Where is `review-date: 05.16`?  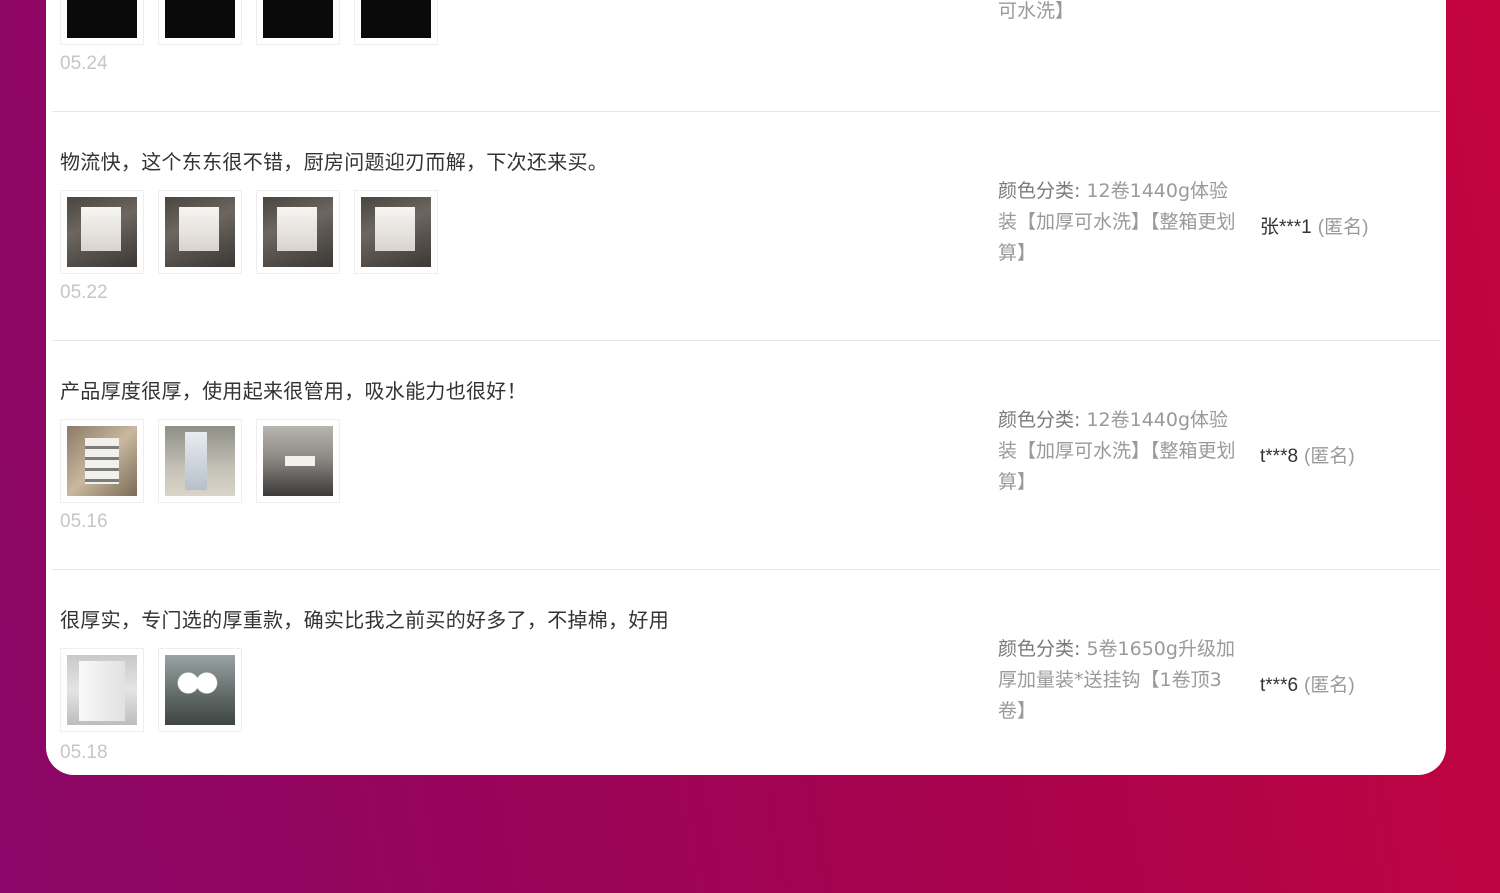 review-date: 05.16 is located at coordinates (84, 521).